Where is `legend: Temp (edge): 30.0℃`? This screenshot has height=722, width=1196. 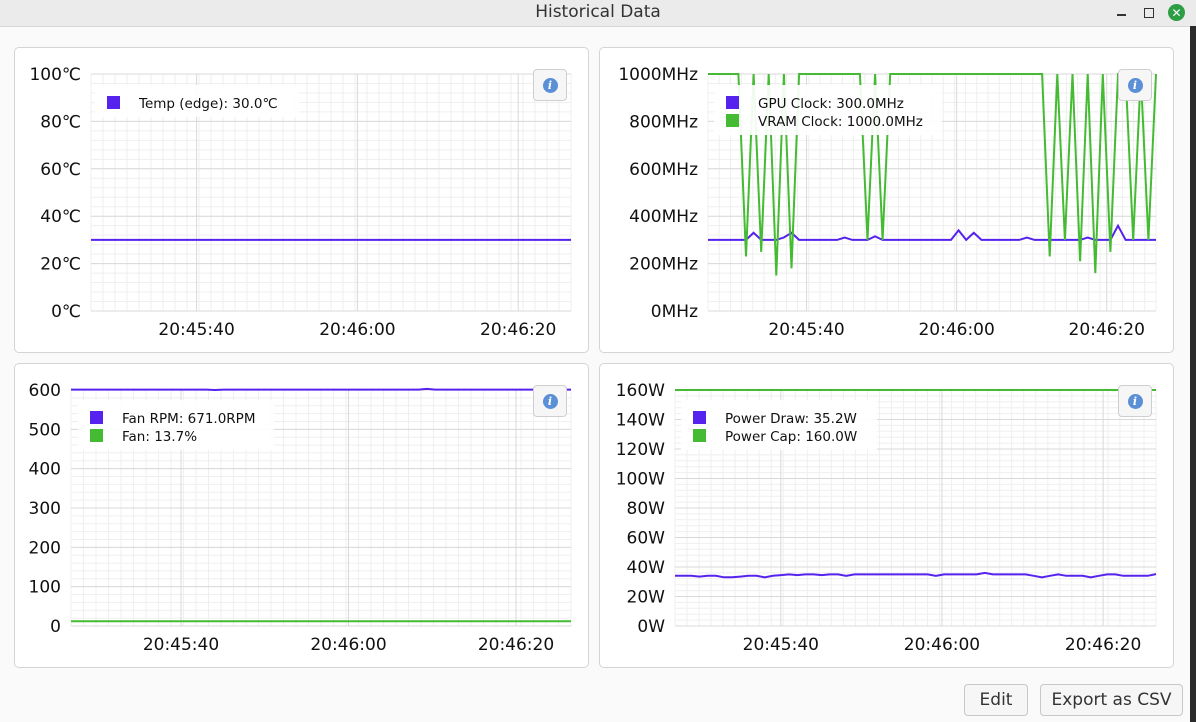 legend: Temp (edge): 30.0℃ is located at coordinates (197, 101).